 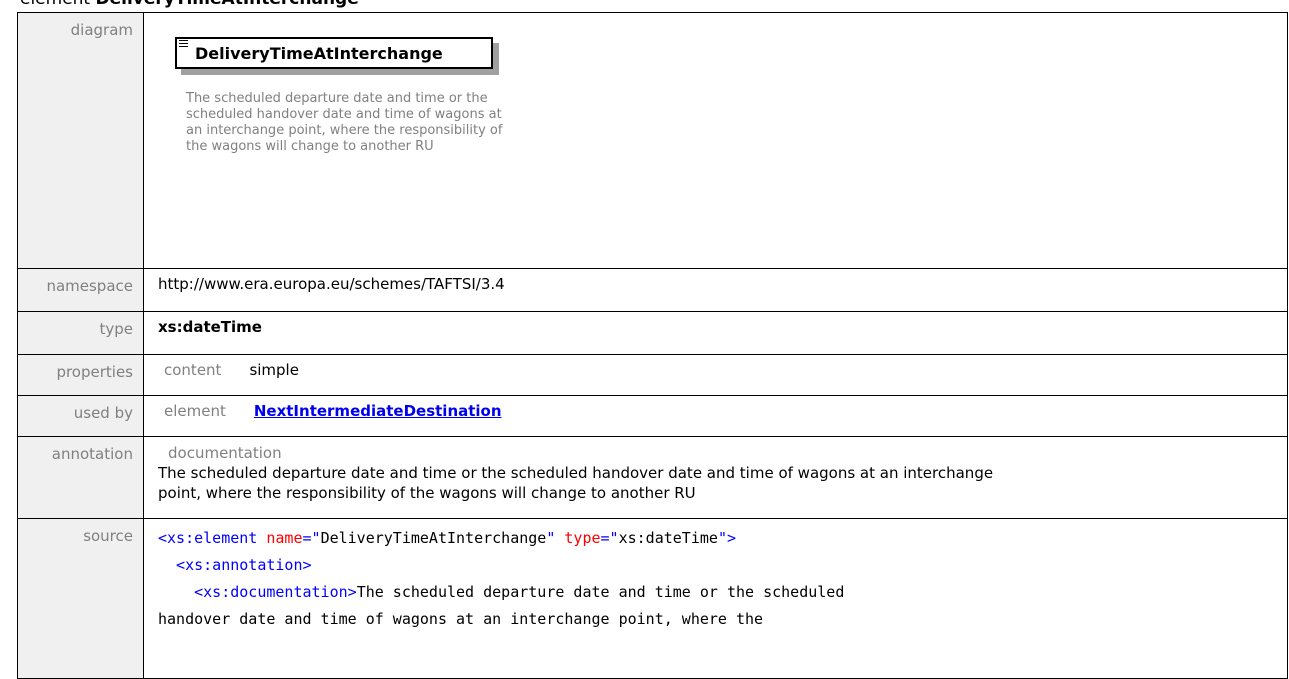 I want to click on row-type: type xs:dateTime, so click(x=652, y=333).